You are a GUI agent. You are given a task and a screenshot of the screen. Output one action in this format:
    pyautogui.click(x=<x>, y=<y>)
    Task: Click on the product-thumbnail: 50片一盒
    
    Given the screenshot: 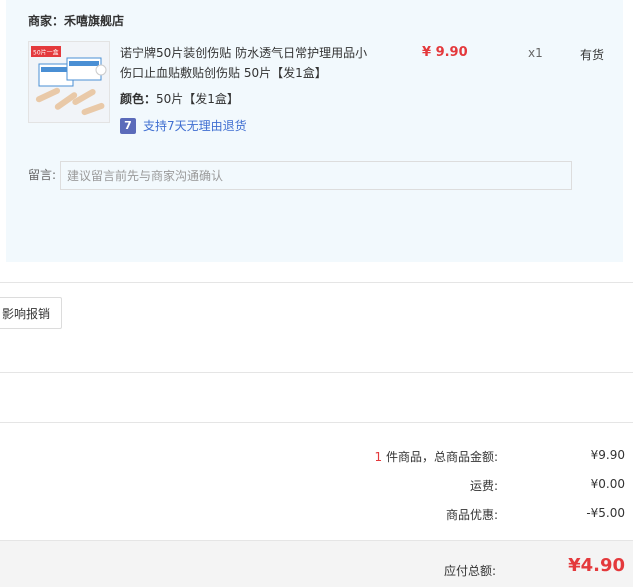 What is the action you would take?
    pyautogui.click(x=69, y=82)
    